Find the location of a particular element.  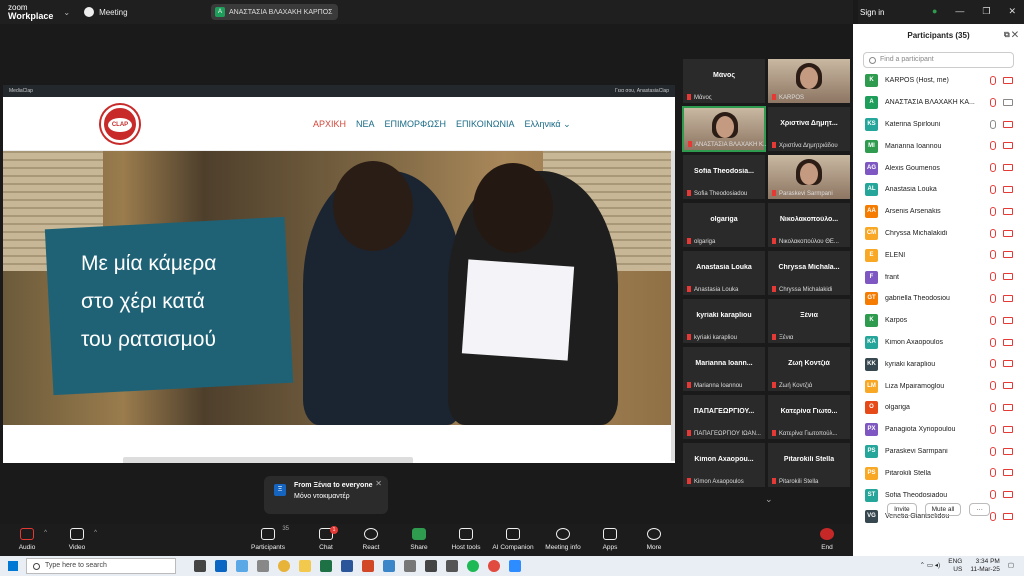

popout-close-icon: ⧉ ✕ is located at coordinates (1011, 35).